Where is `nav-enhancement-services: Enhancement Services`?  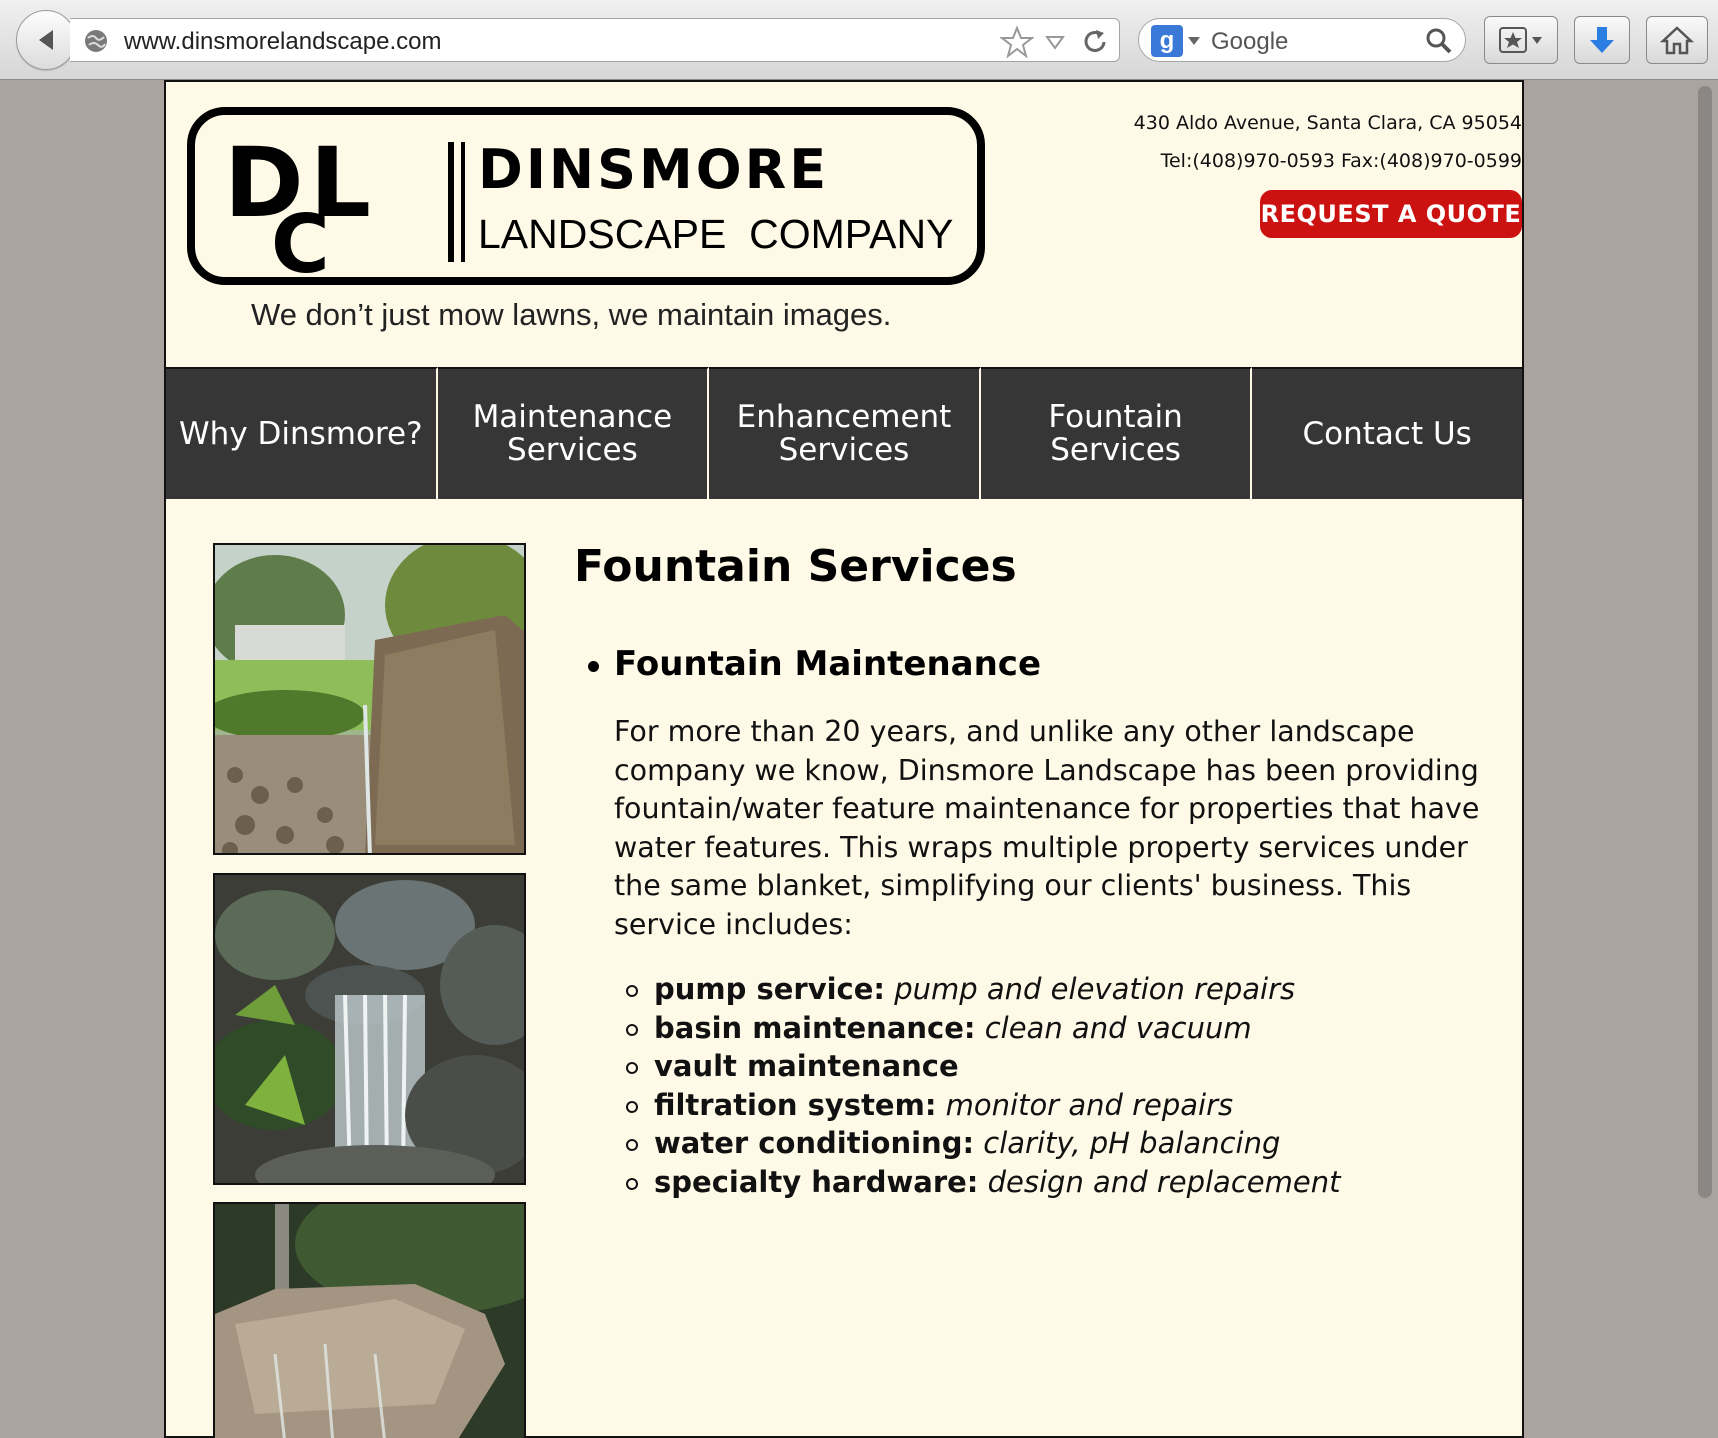
nav-enhancement-services: Enhancement Services is located at coordinates (845, 433).